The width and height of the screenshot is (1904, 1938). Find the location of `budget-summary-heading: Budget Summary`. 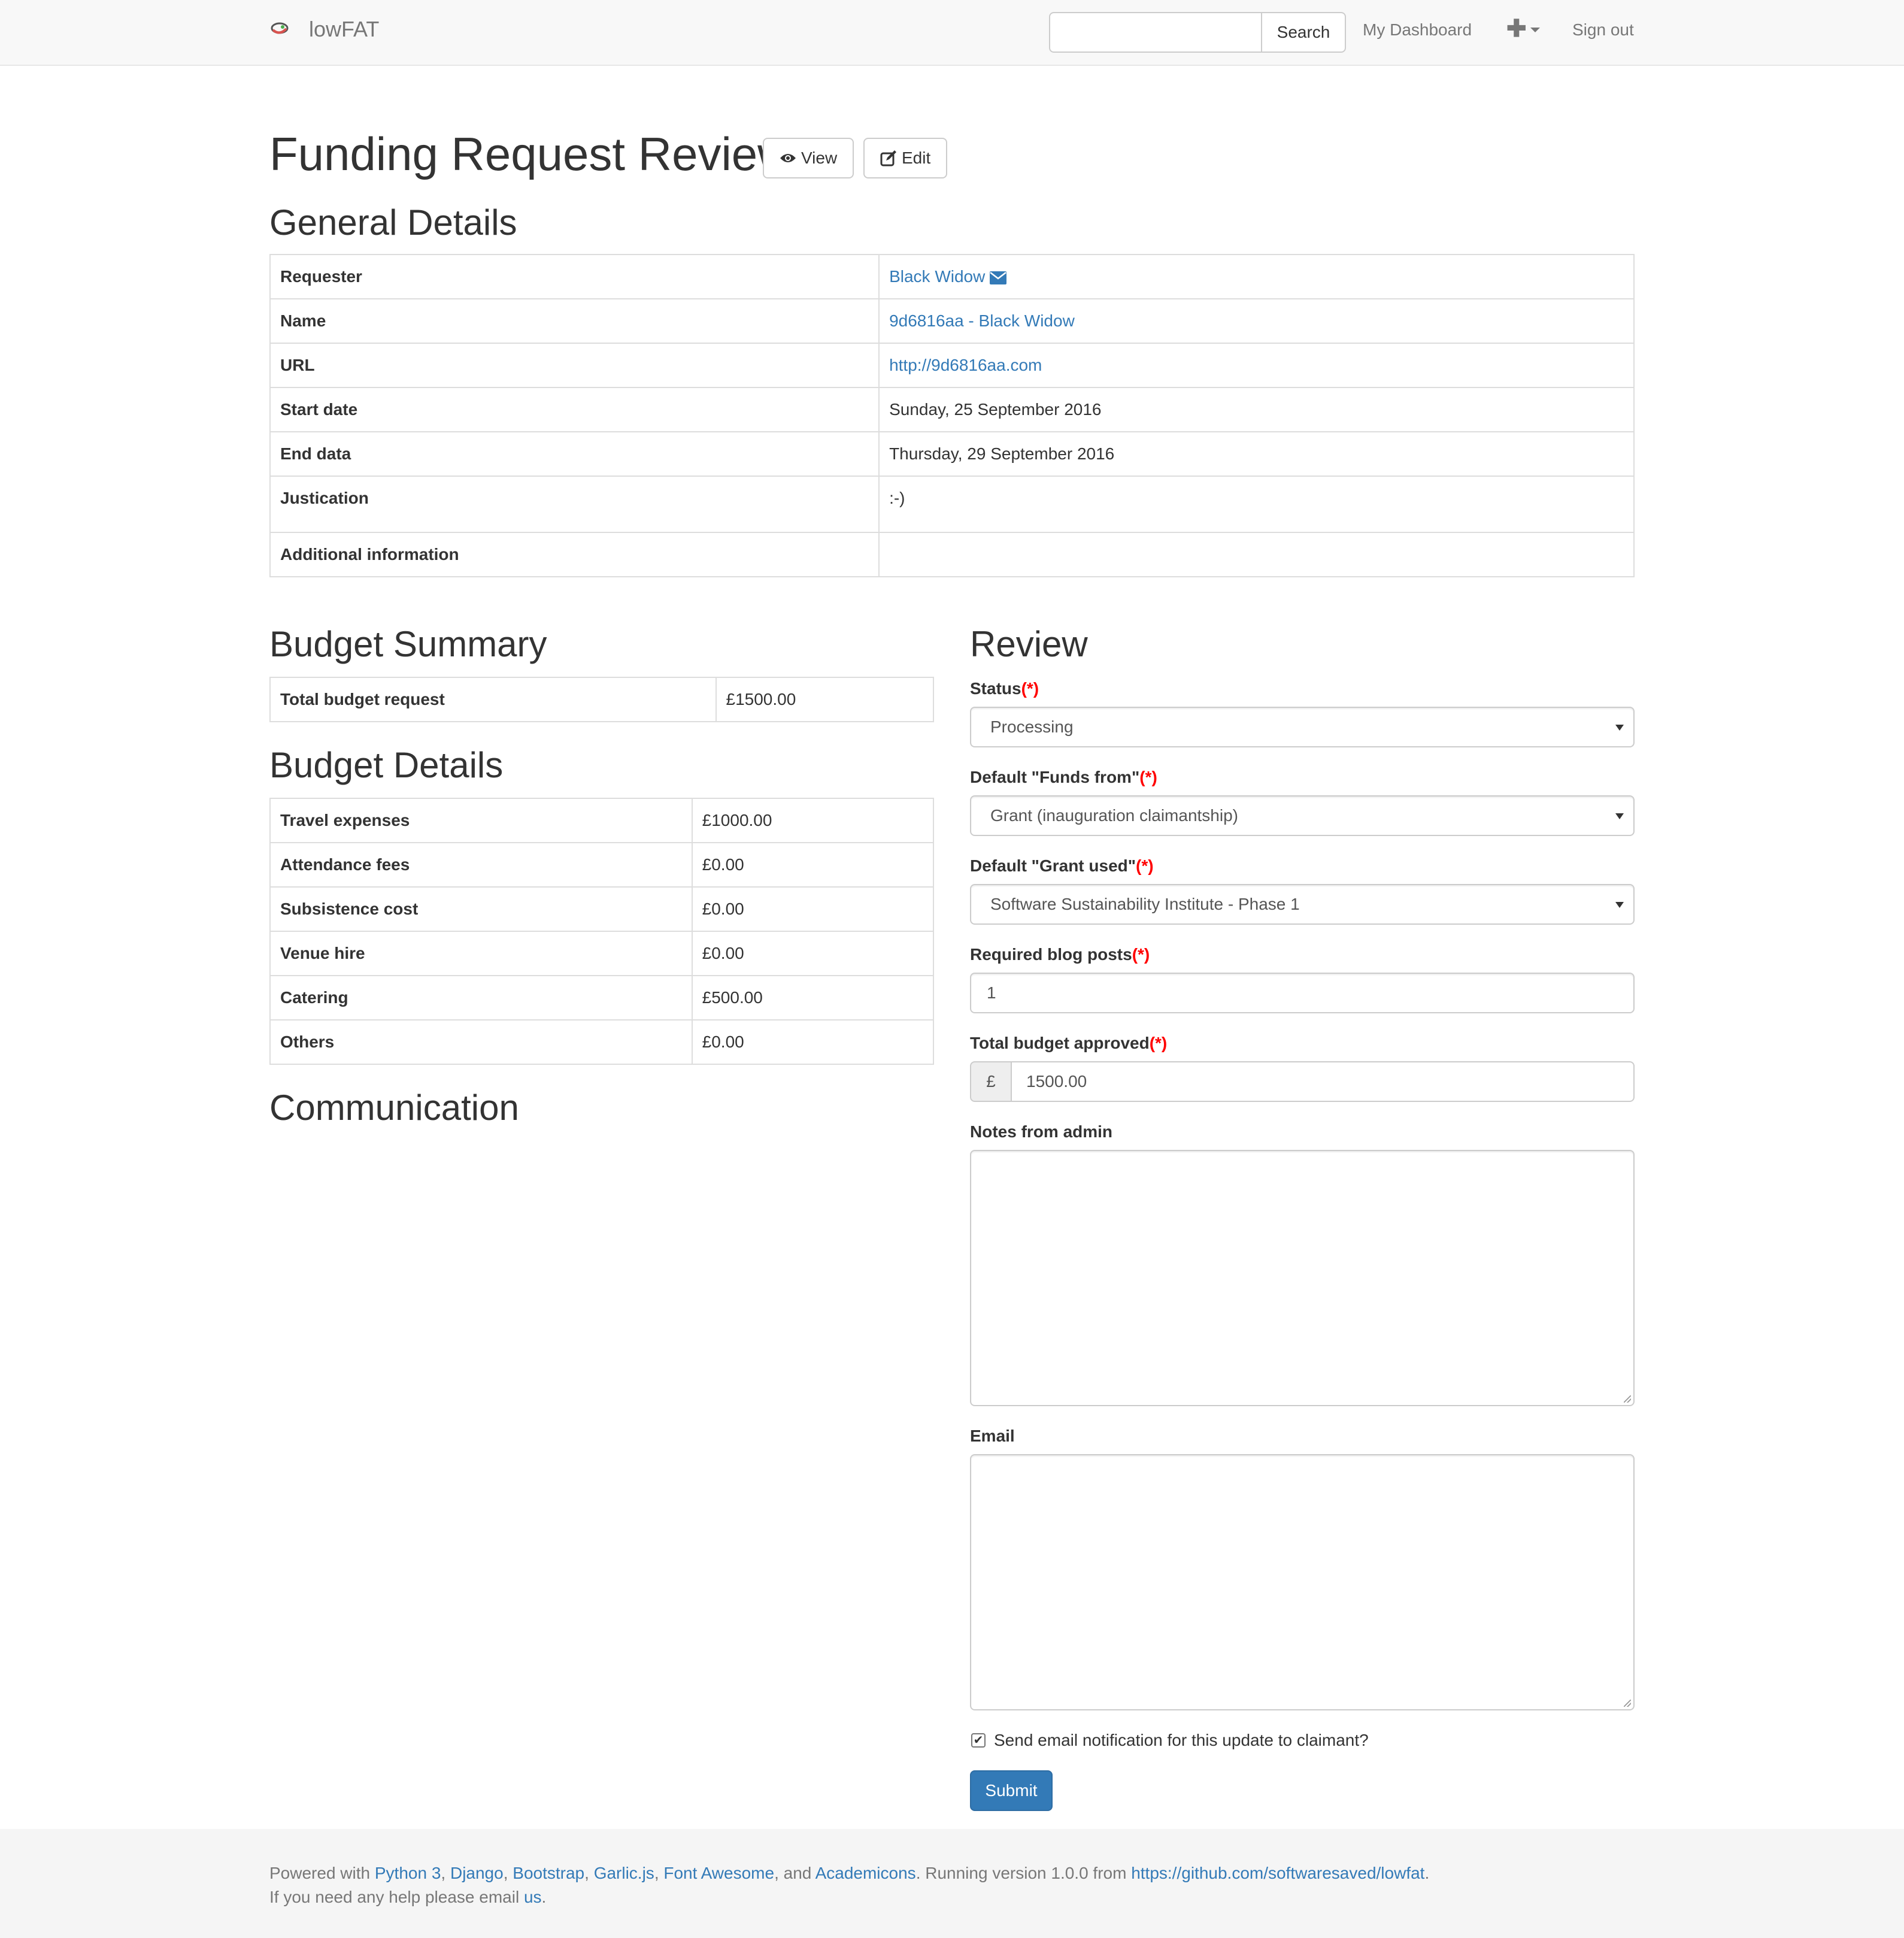

budget-summary-heading: Budget Summary is located at coordinates (408, 644).